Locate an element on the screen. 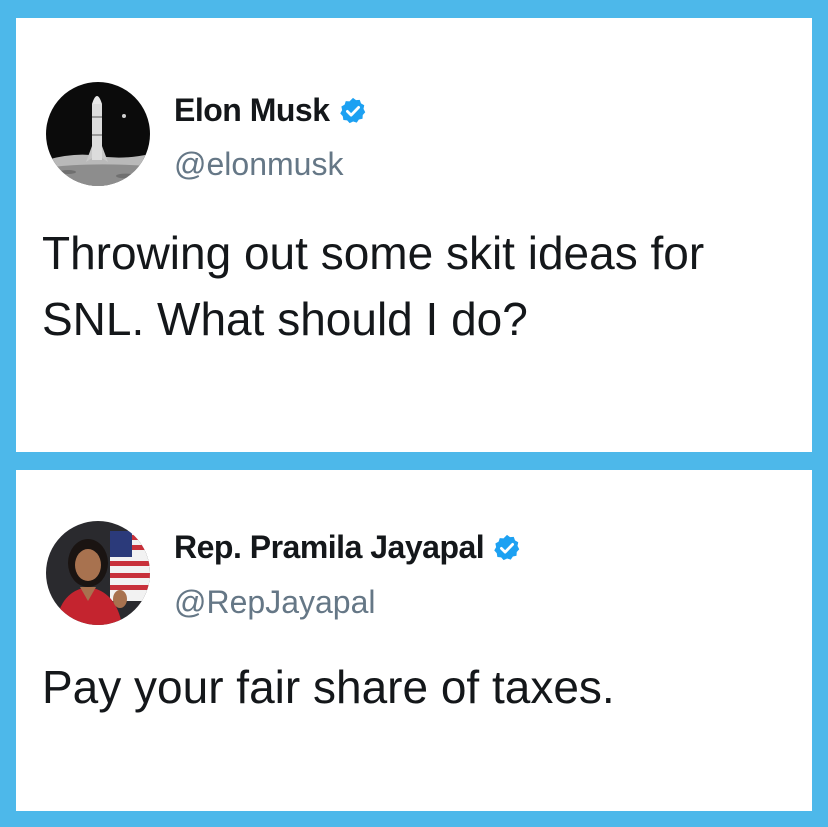 The height and width of the screenshot is (827, 828). author-row: Elon Musk is located at coordinates (271, 110).